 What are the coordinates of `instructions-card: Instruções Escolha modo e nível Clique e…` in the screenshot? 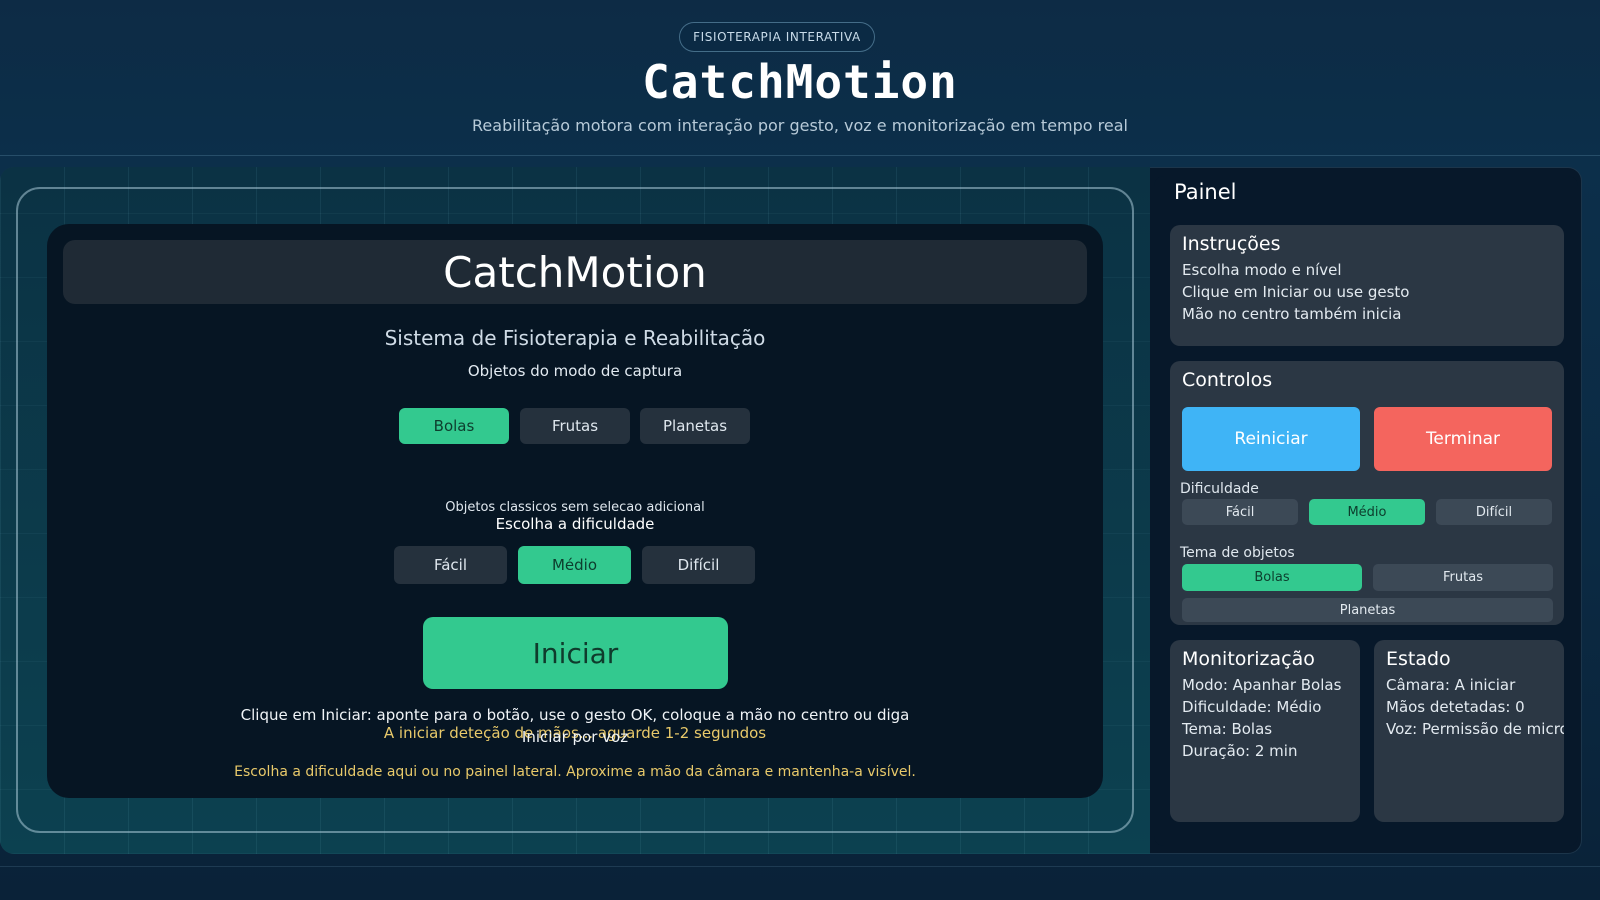 It's located at (1367, 285).